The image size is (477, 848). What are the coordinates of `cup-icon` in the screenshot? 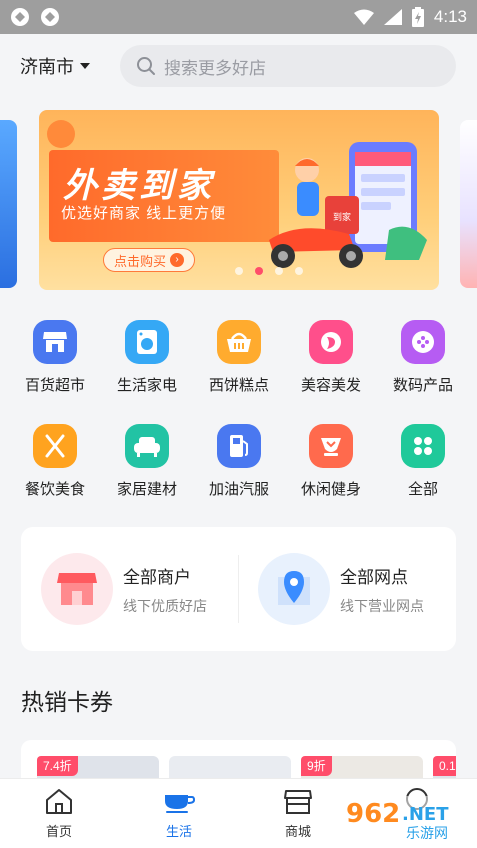 It's located at (180, 804).